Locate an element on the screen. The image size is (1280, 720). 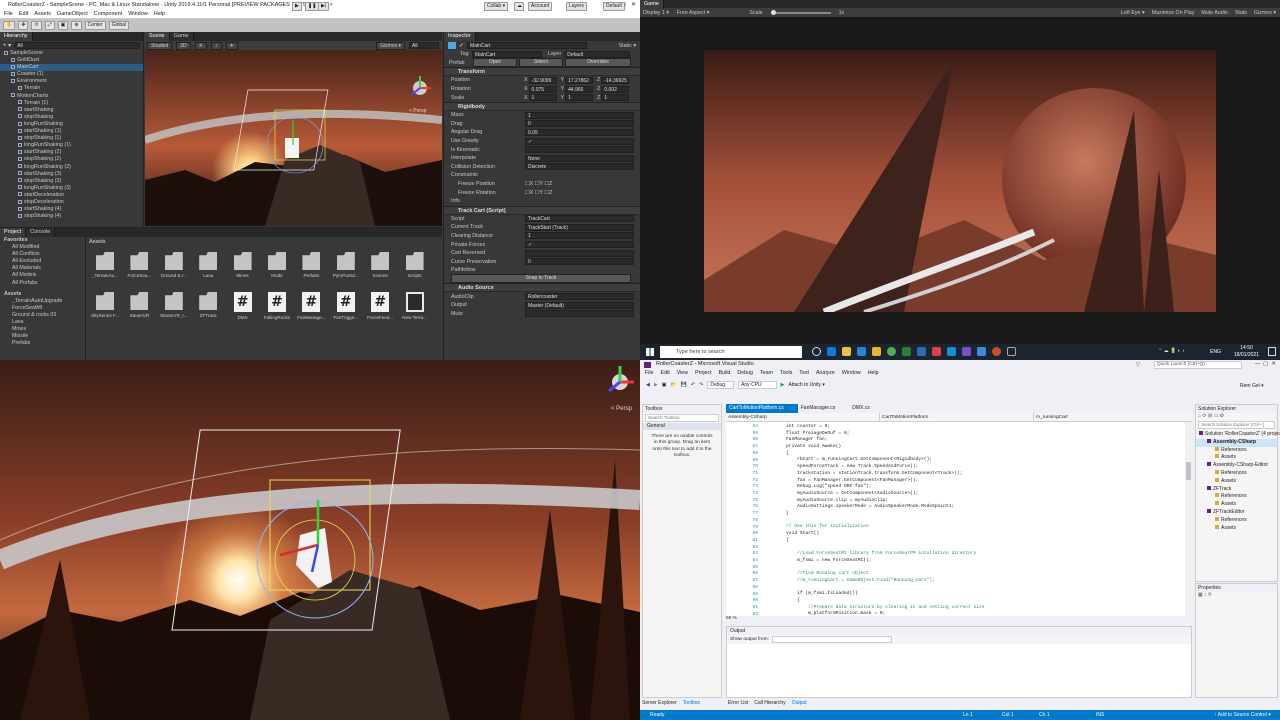
vs-menu-tools: Tools is located at coordinates (786, 373).